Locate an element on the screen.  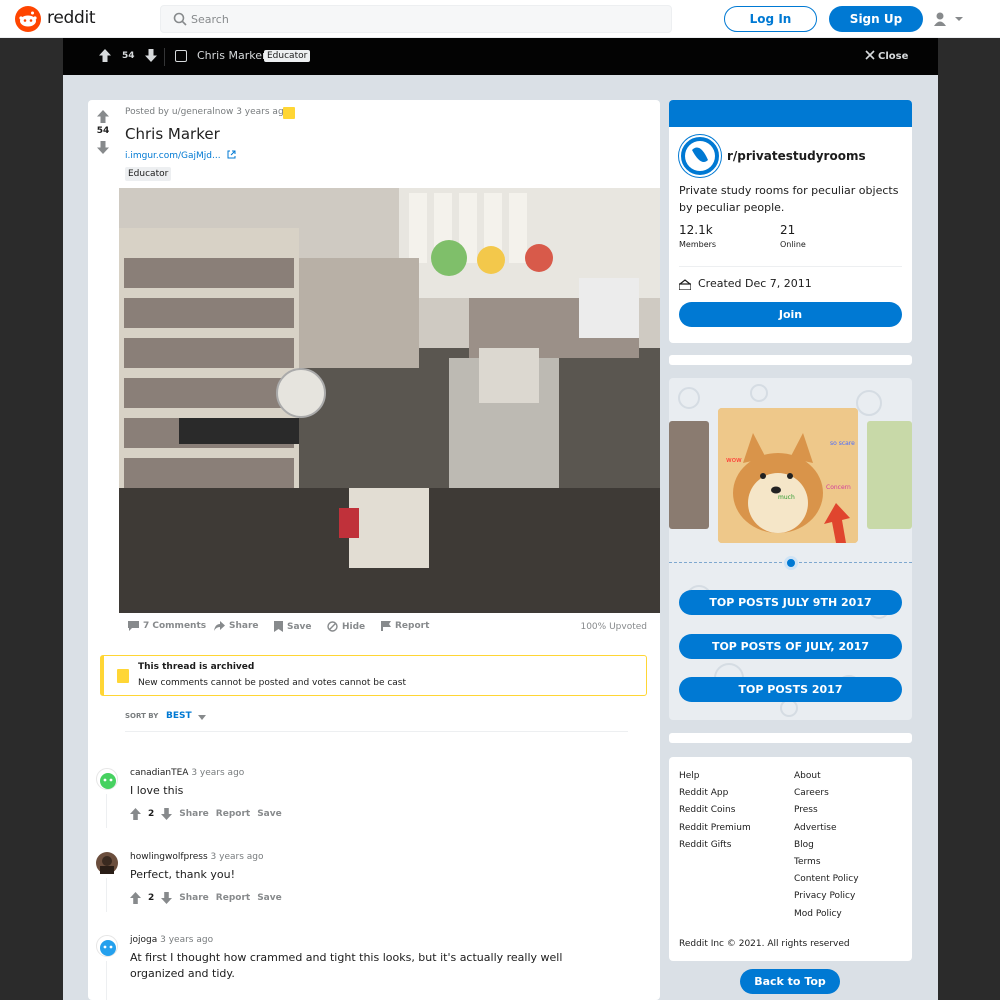
divider is located at coordinates (376, 731).